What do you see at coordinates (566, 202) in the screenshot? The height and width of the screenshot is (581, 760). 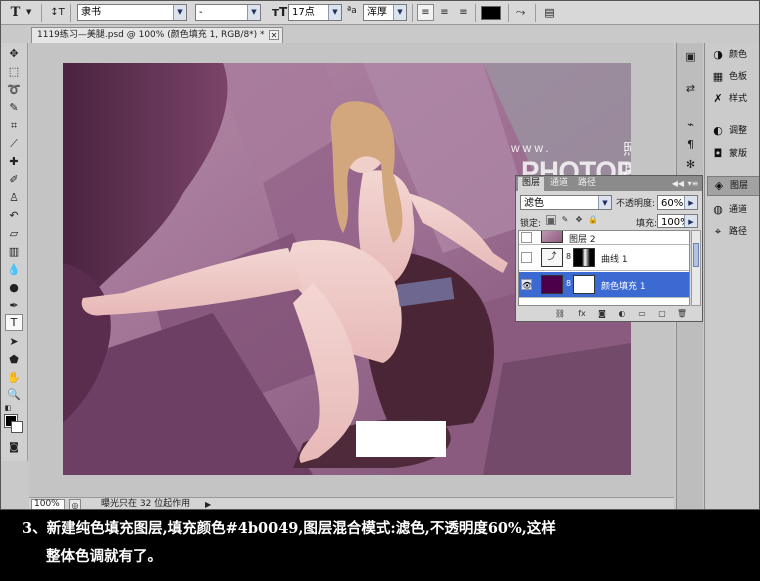 I see `blend-mode-select: 滤色 ▼` at bounding box center [566, 202].